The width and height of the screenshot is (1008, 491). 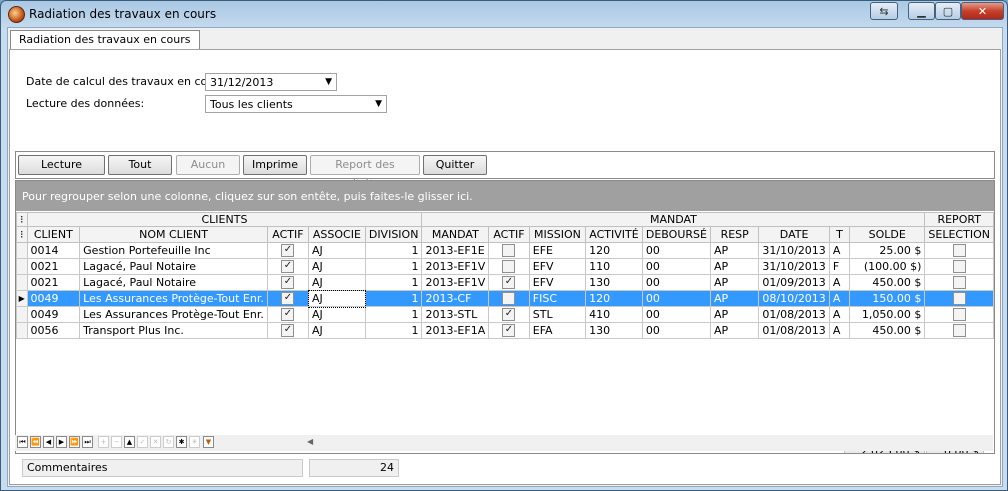 What do you see at coordinates (887, 282) in the screenshot?
I see `cell-solde: 450.00 $` at bounding box center [887, 282].